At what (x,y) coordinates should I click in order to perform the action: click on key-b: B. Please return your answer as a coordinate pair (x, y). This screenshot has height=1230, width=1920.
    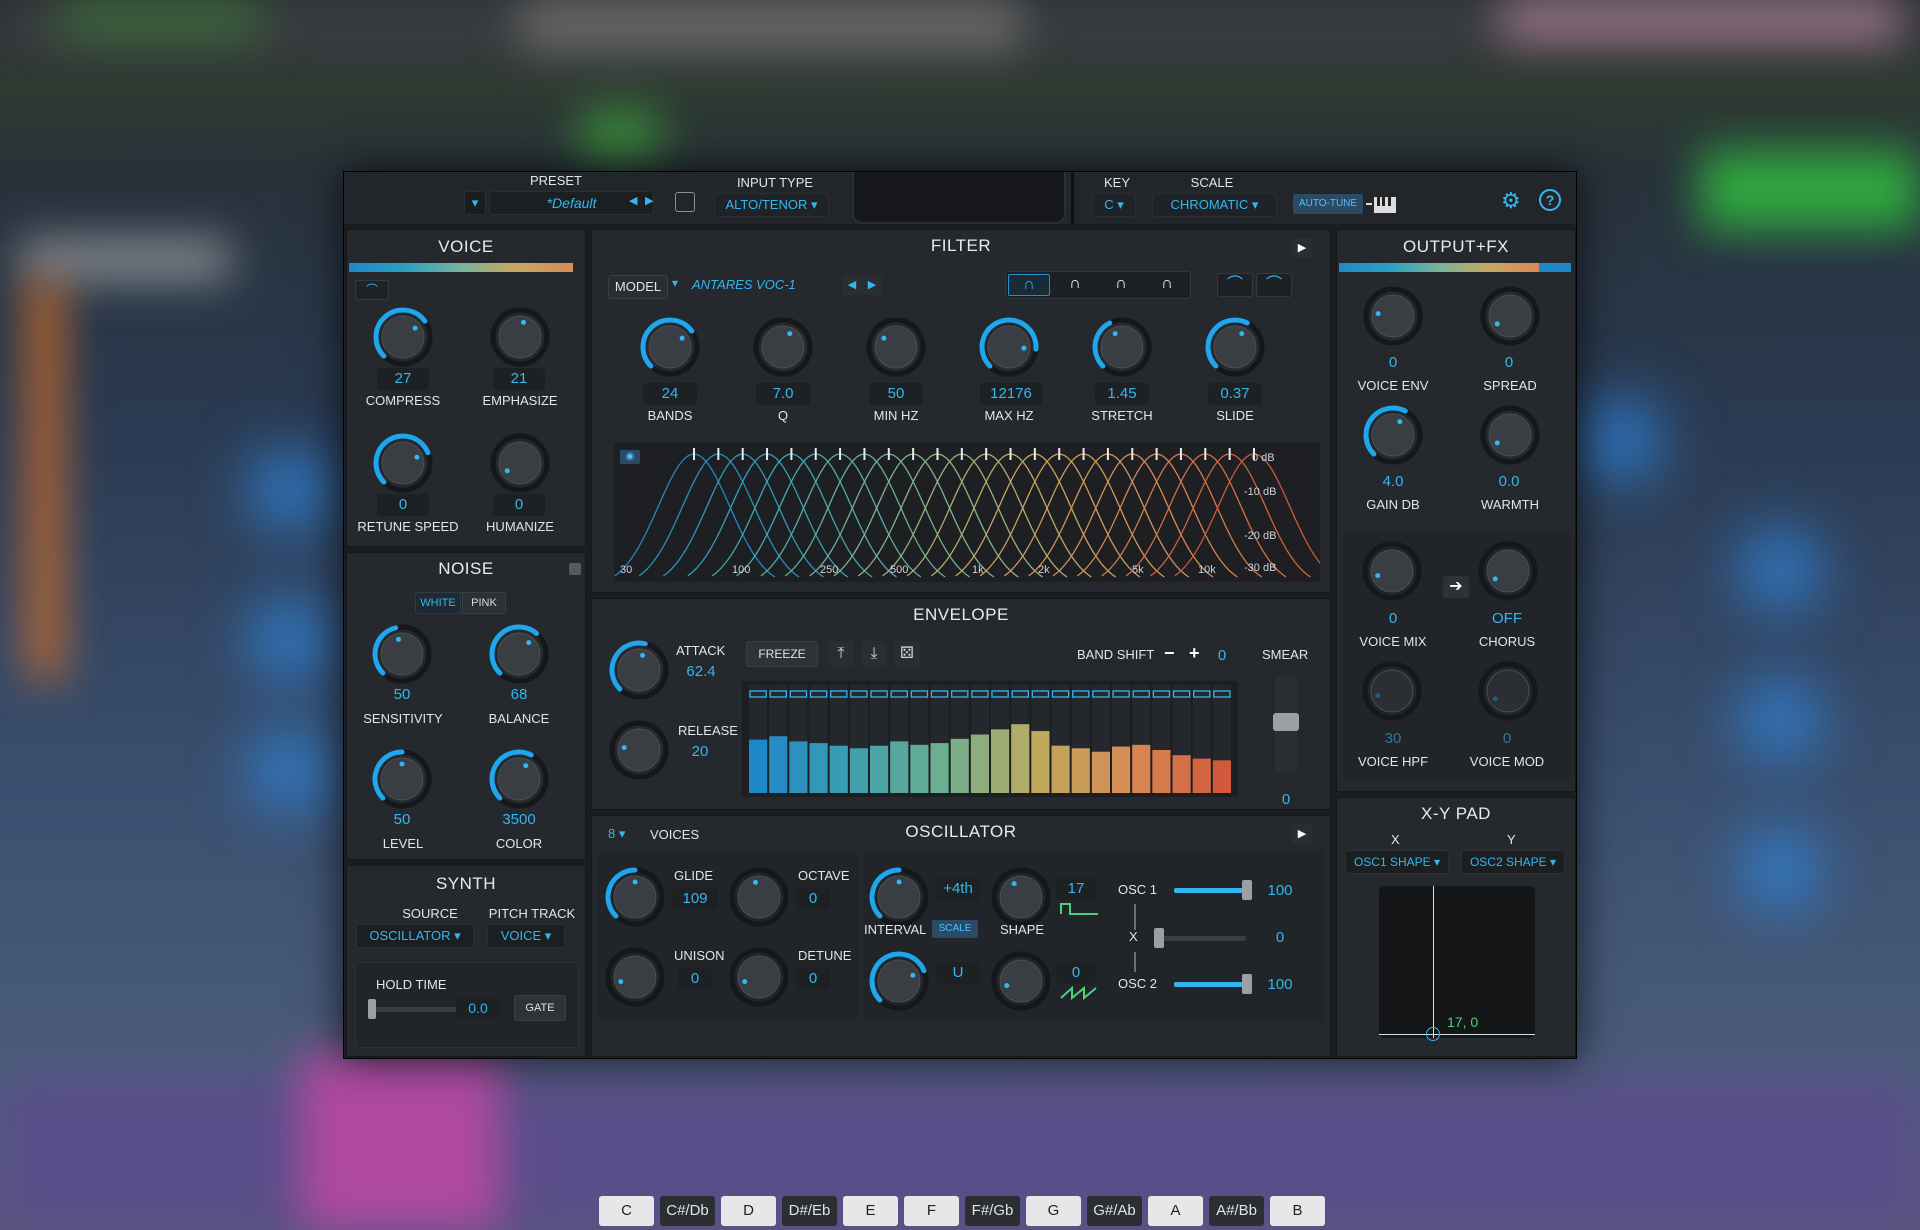
    Looking at the image, I should click on (1297, 1211).